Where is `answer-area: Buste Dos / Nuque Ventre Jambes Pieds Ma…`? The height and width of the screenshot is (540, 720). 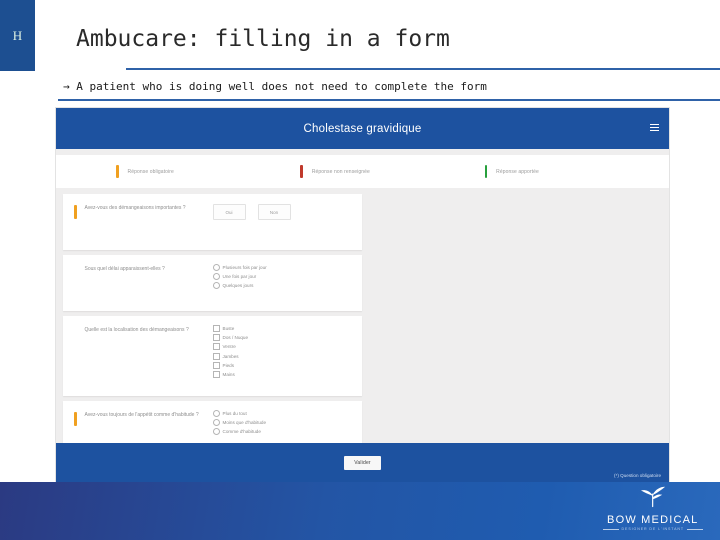 answer-area: Buste Dos / Nuque Ventre Jambes Pieds Ma… is located at coordinates (280, 356).